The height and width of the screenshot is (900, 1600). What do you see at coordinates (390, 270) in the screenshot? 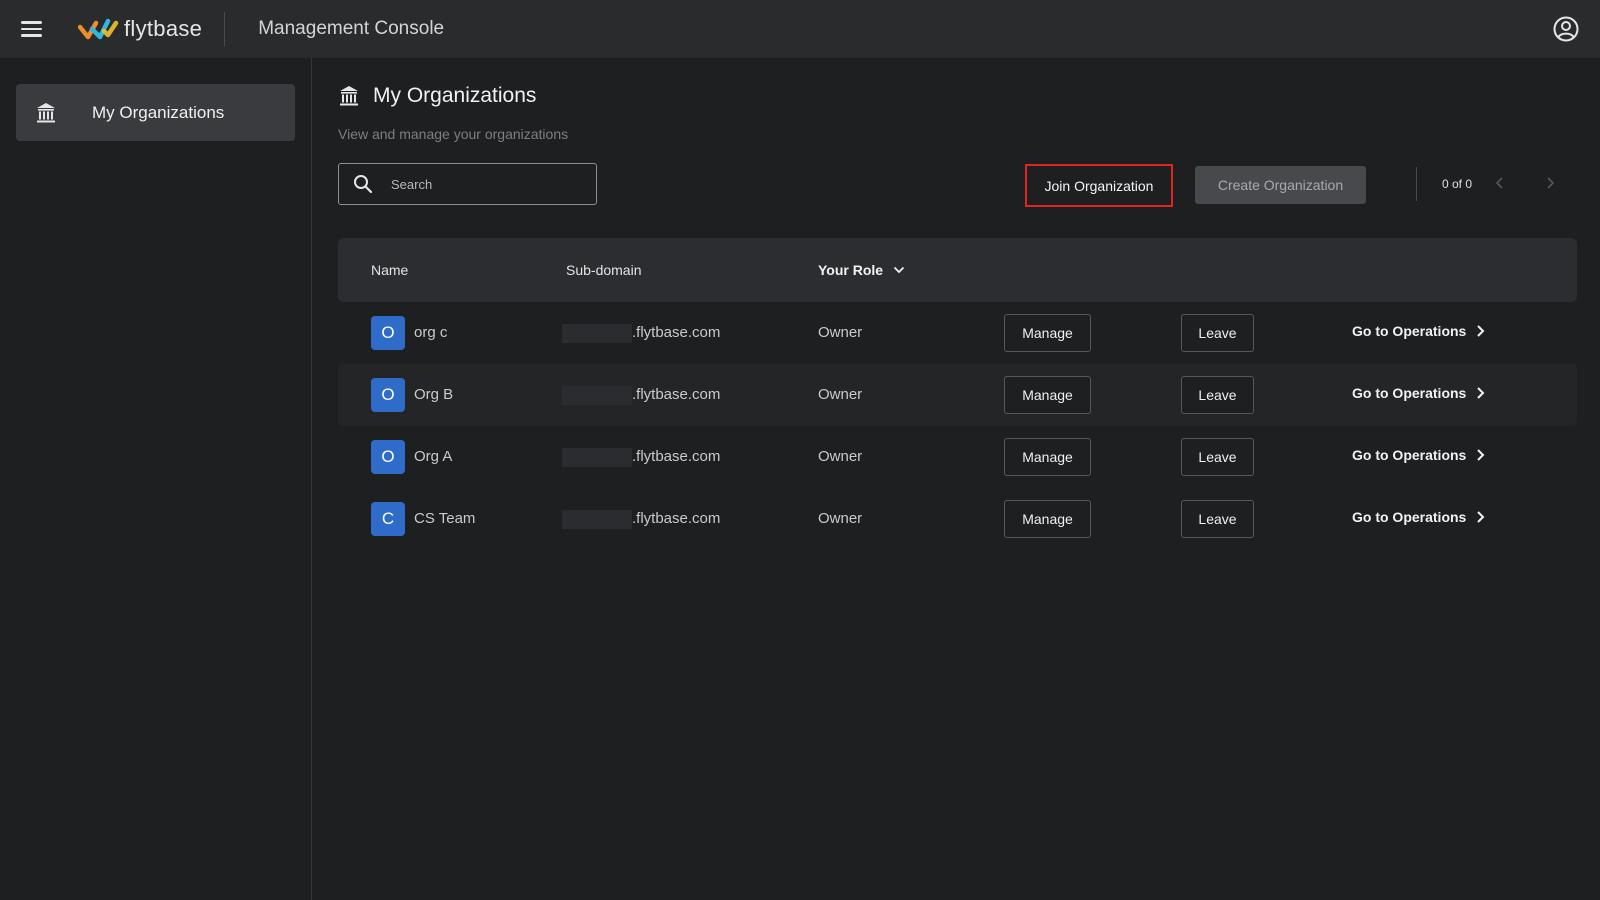
I see `column-header-name: Name` at bounding box center [390, 270].